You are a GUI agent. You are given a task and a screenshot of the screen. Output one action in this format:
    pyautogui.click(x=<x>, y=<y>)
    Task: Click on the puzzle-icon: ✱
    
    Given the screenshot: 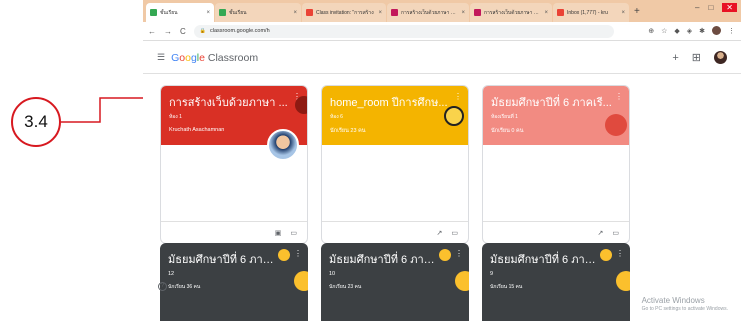 What is the action you would take?
    pyautogui.click(x=702, y=31)
    